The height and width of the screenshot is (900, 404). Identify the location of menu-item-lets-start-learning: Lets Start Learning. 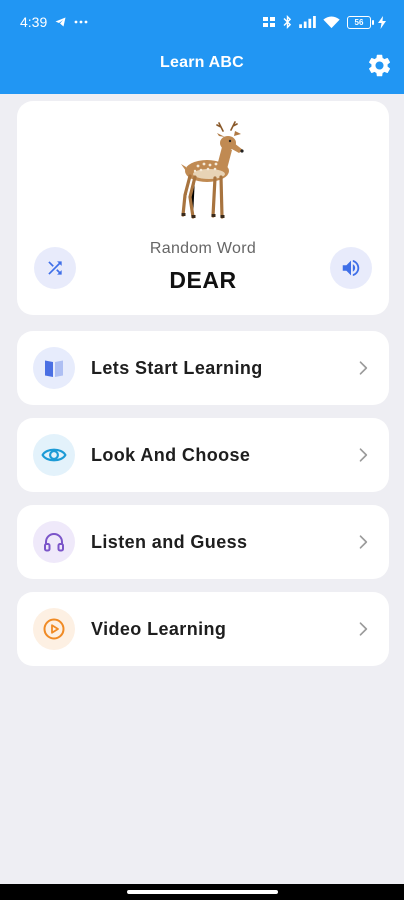
(203, 368).